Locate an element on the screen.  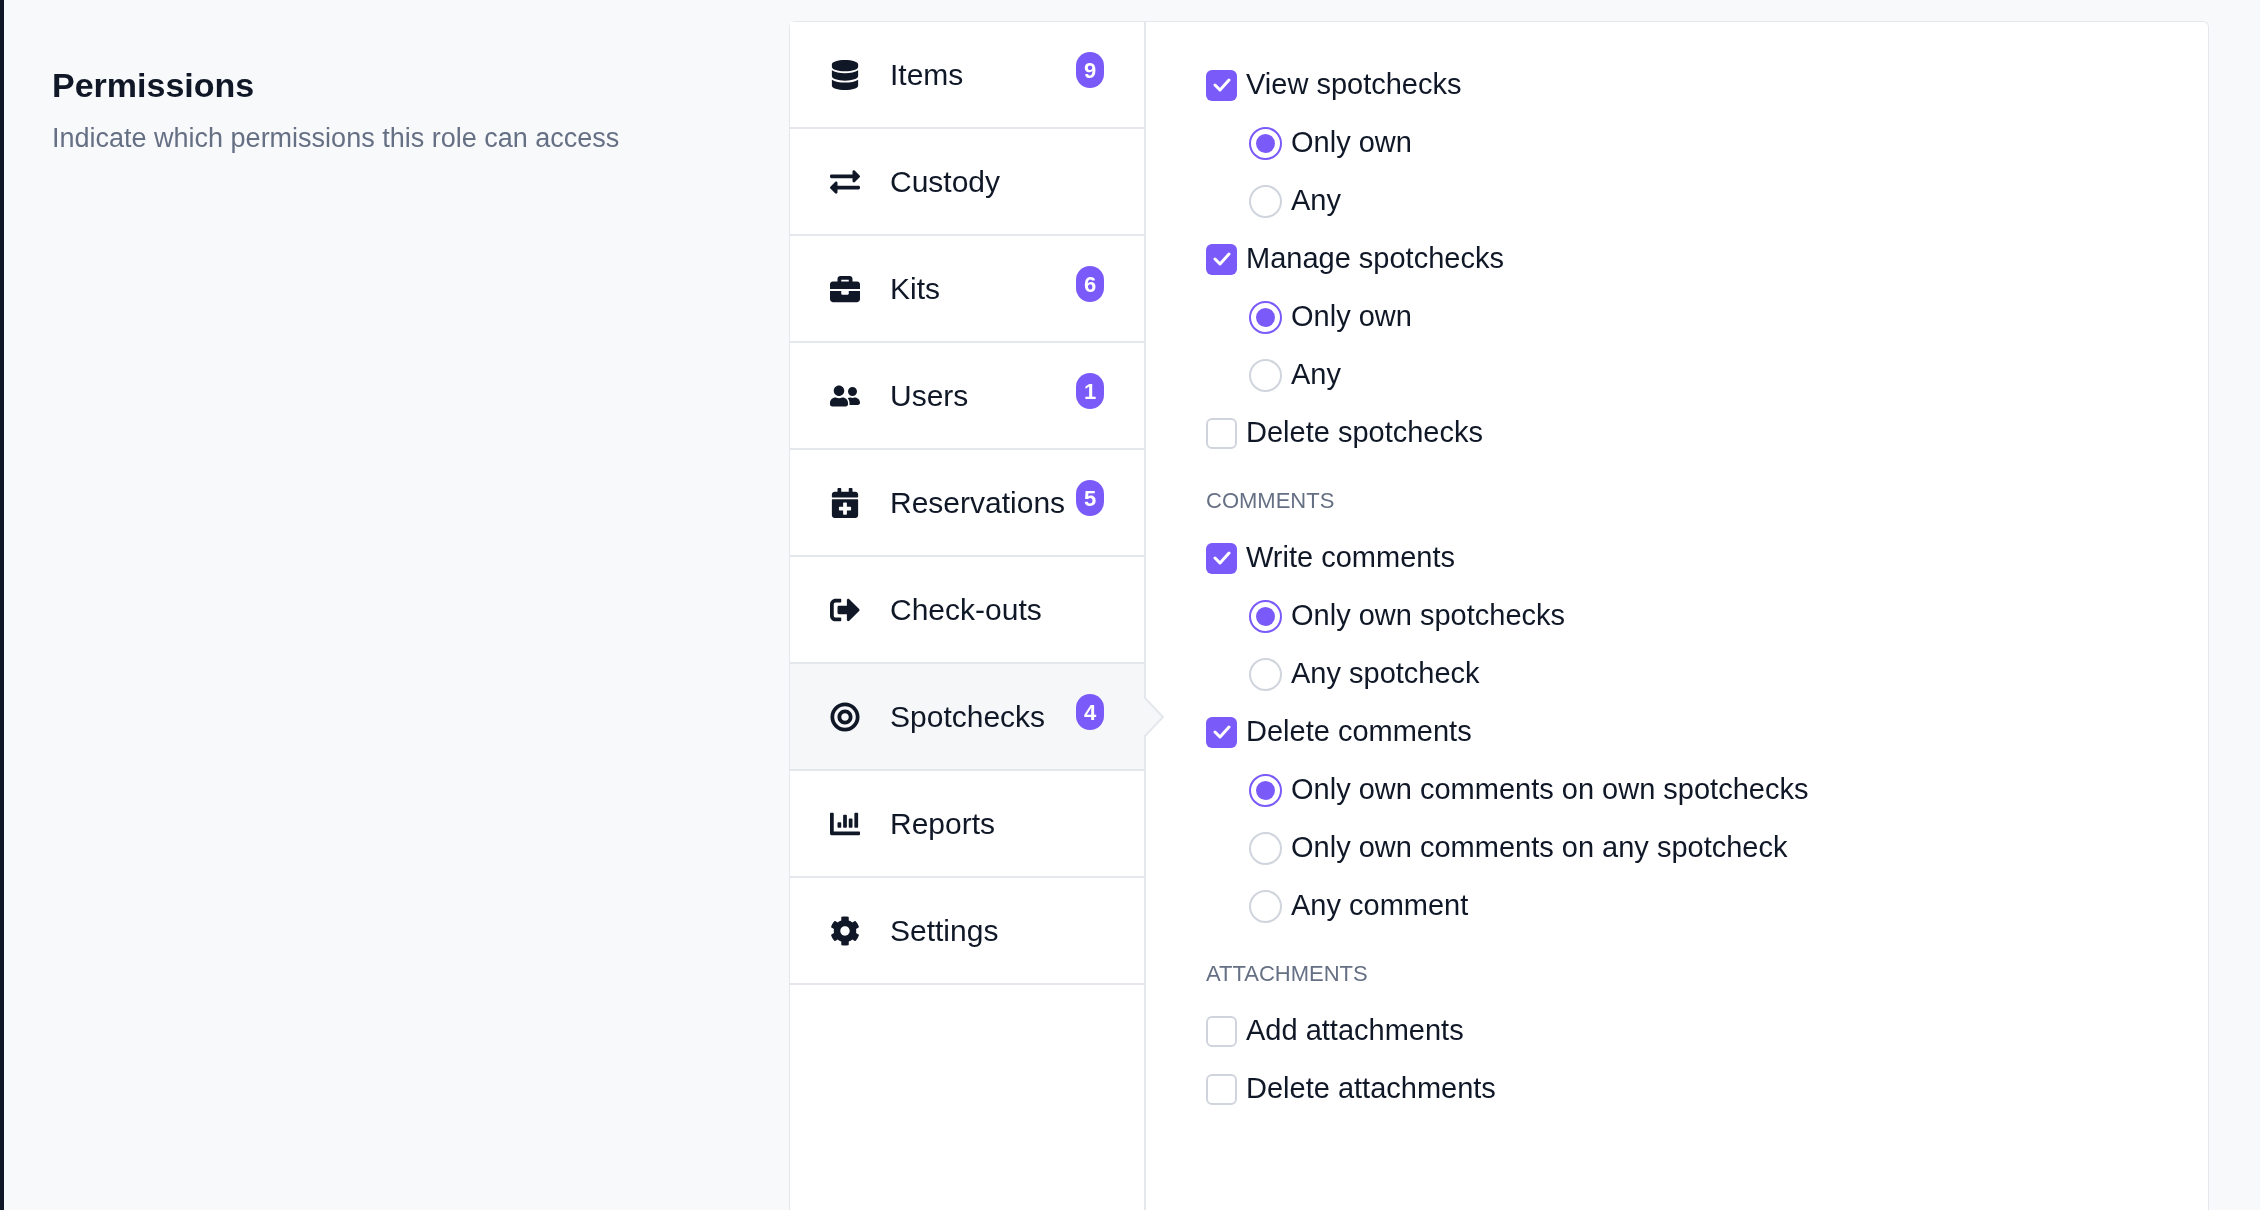
permission-label: Delete comments is located at coordinates (1359, 732).